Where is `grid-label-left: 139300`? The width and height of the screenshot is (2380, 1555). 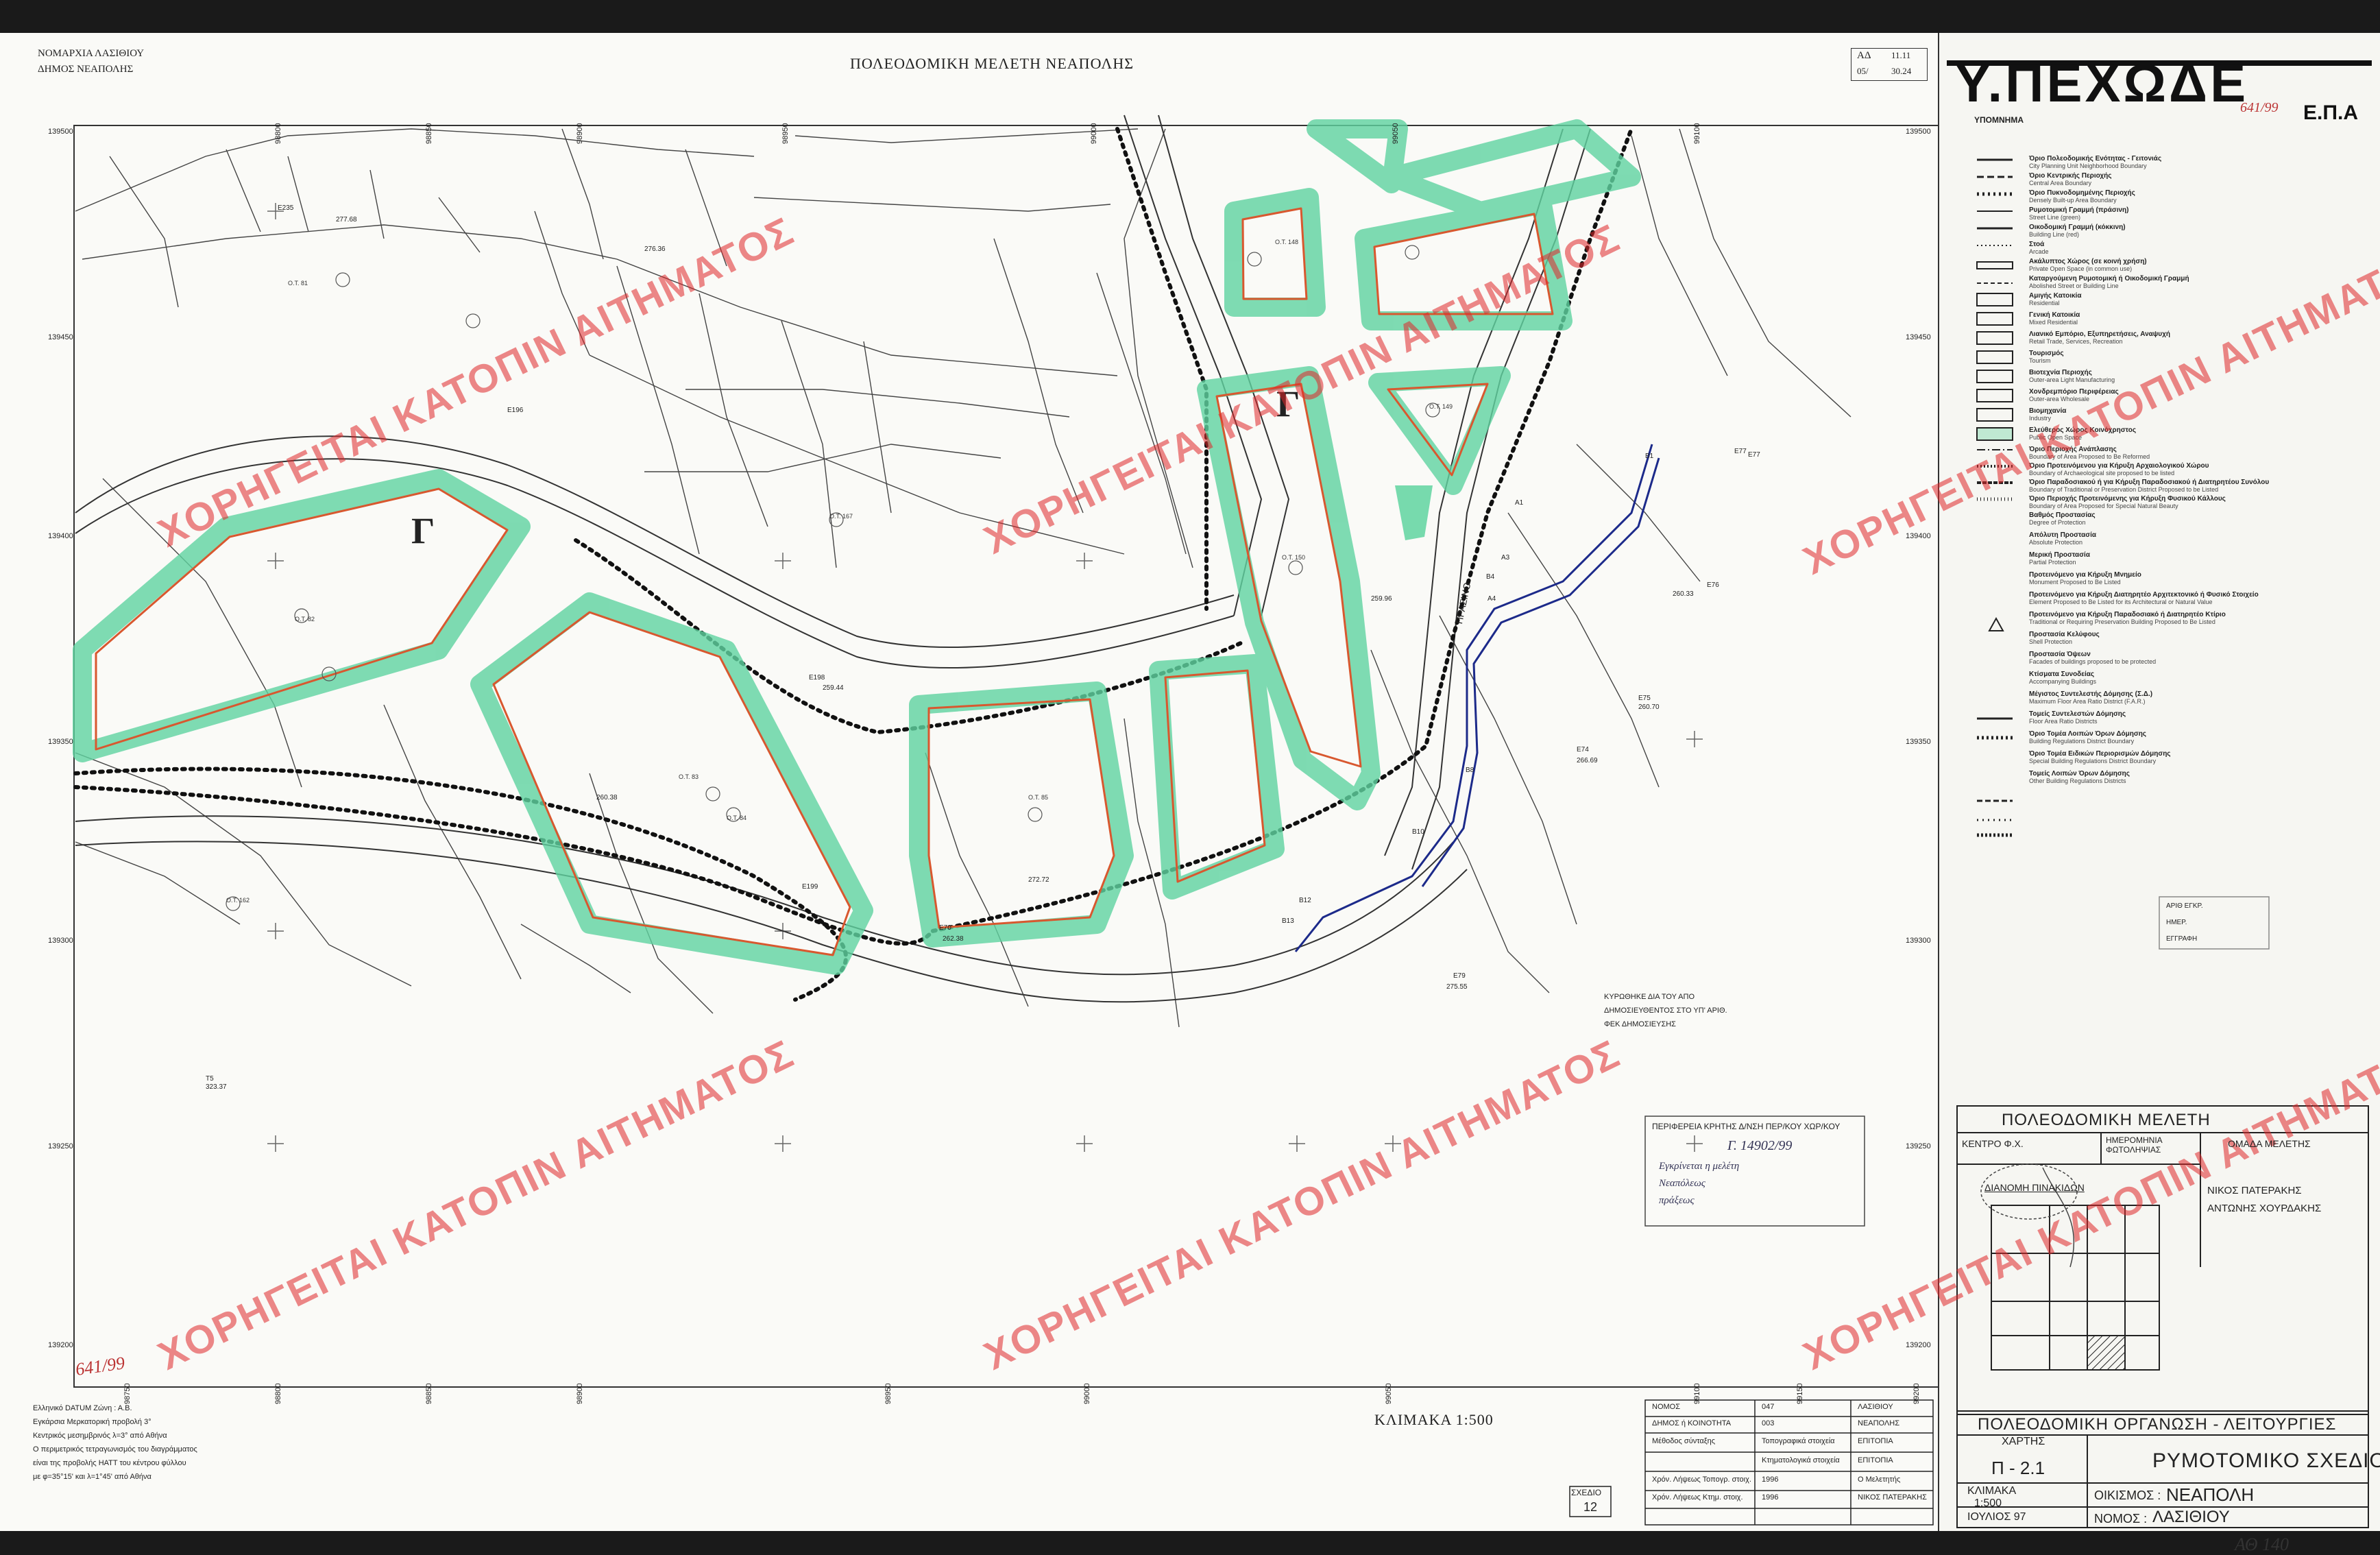
grid-label-left: 139300 is located at coordinates (60, 941).